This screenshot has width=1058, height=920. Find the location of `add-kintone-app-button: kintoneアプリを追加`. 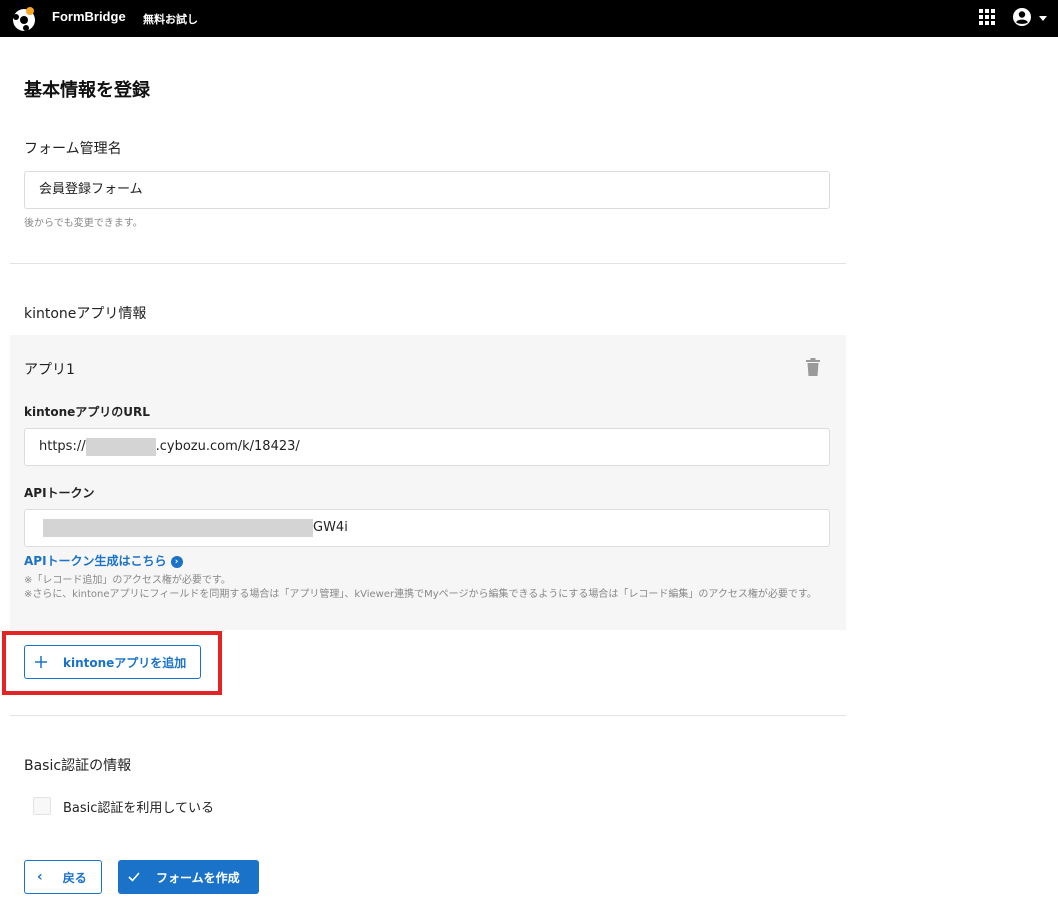

add-kintone-app-button: kintoneアプリを追加 is located at coordinates (112, 662).